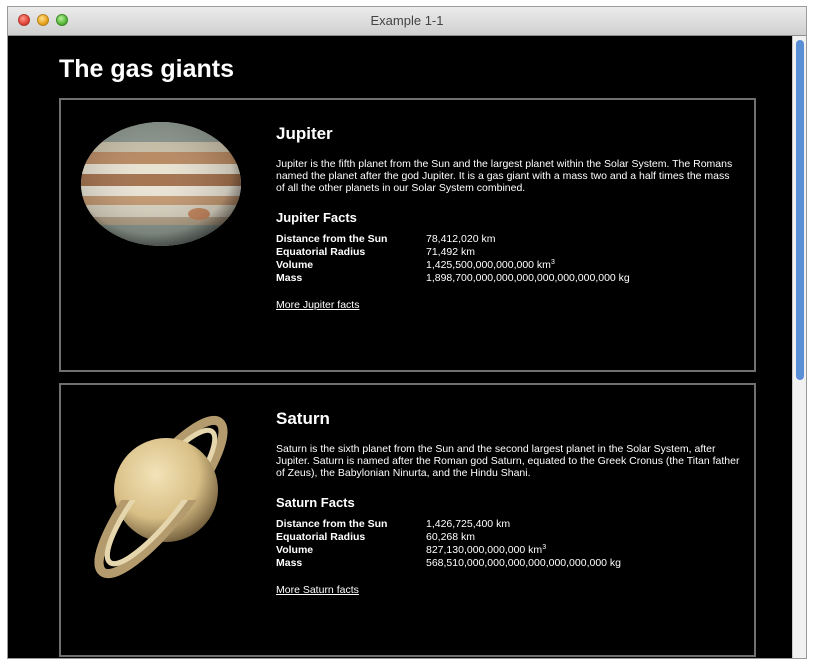 This screenshot has height=659, width=813. I want to click on fact-row: Equatorial Radius 60,268 km, so click(508, 537).